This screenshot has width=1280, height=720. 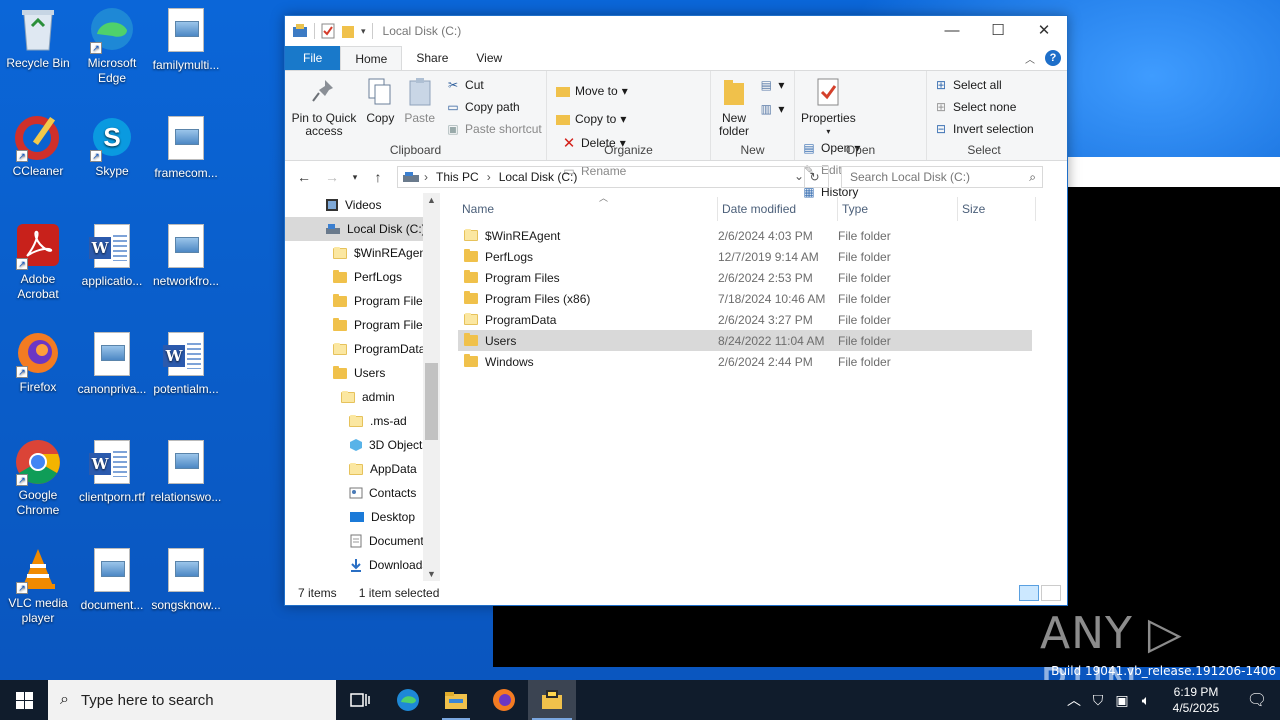 I want to click on nav-item: Local Disk (C:), so click(x=362, y=229).